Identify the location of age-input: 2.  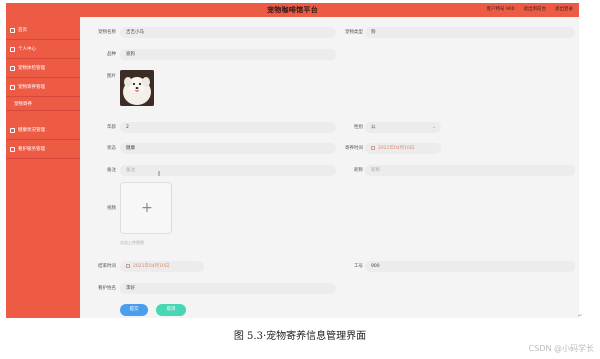
(228, 127).